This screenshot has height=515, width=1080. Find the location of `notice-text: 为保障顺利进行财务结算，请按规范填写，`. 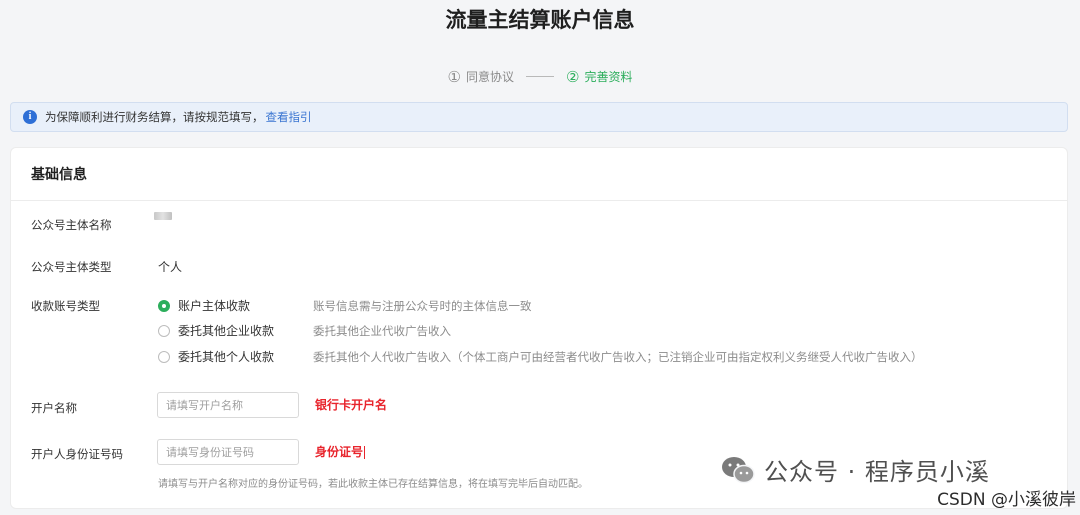

notice-text: 为保障顺利进行财务结算，请按规范填写， is located at coordinates (154, 117).